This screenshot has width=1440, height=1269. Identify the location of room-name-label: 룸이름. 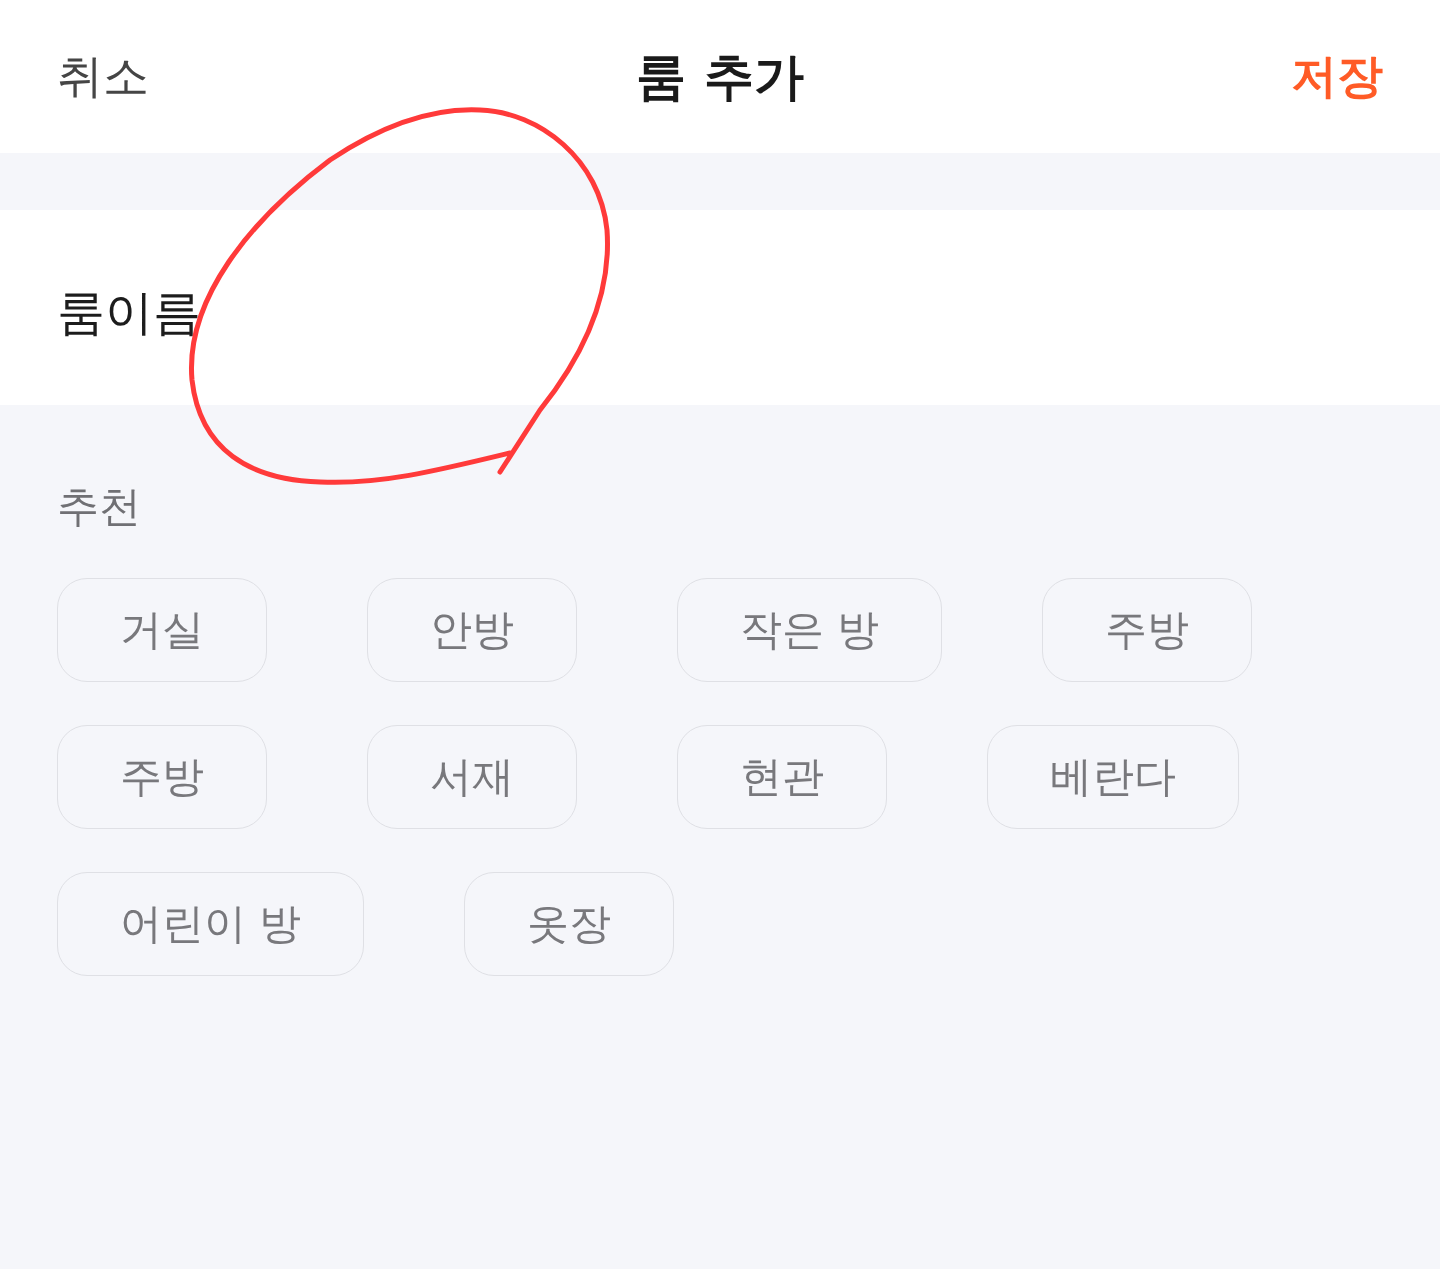
(129, 312).